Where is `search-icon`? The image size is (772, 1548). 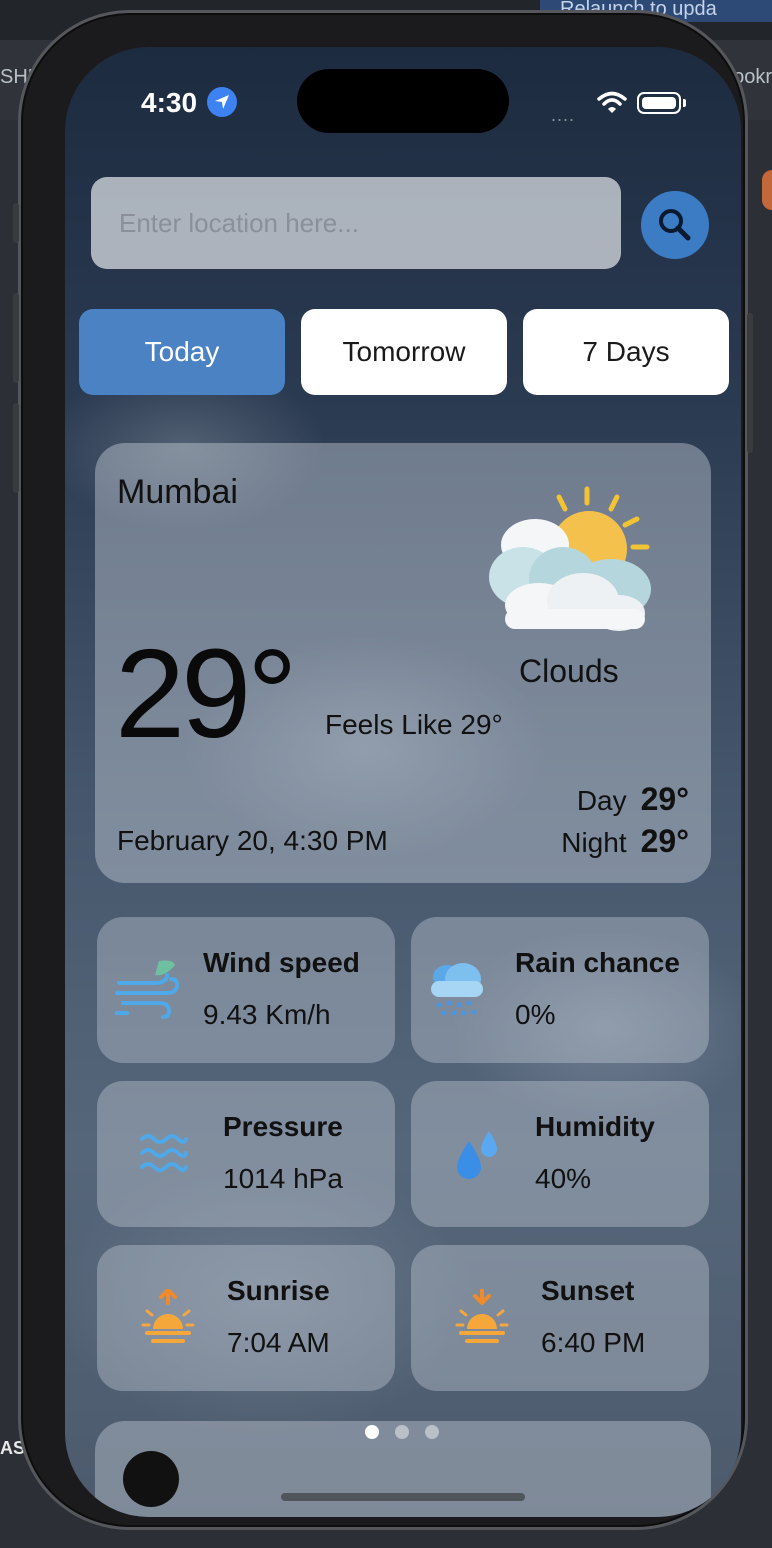
search-icon is located at coordinates (675, 225).